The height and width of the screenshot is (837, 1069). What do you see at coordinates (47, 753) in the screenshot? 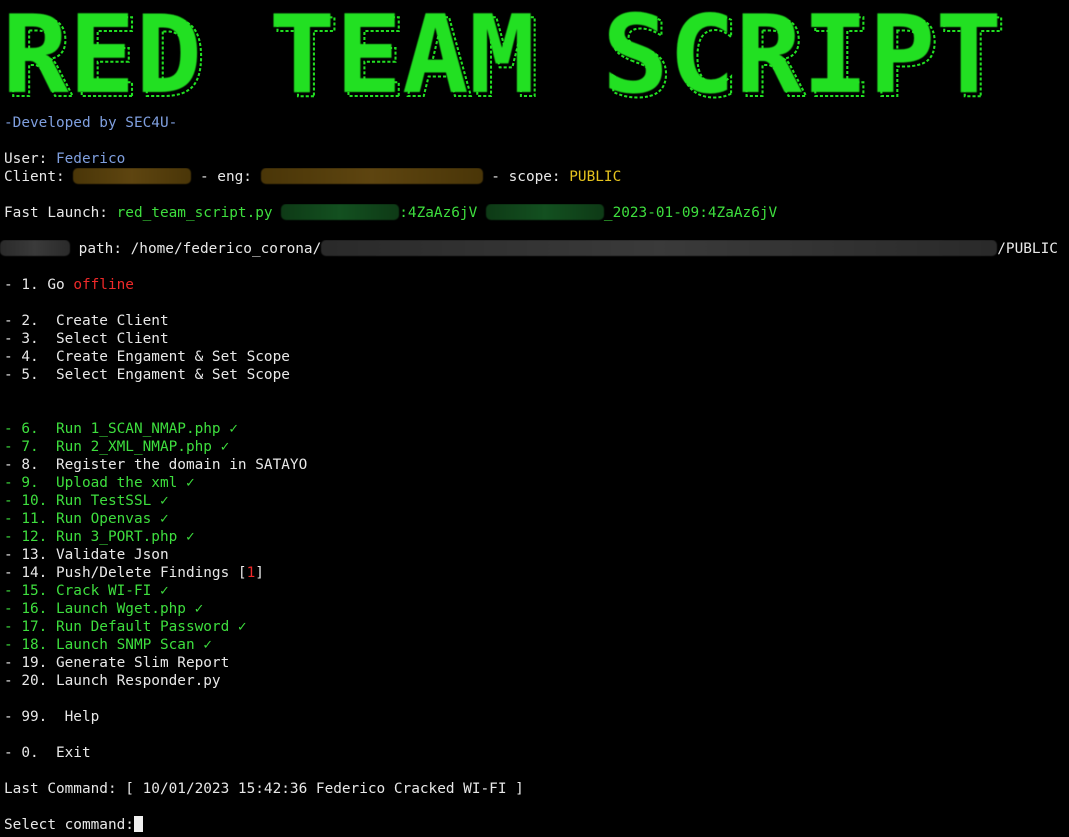
I see `menu-item-exit: - 0. Exit` at bounding box center [47, 753].